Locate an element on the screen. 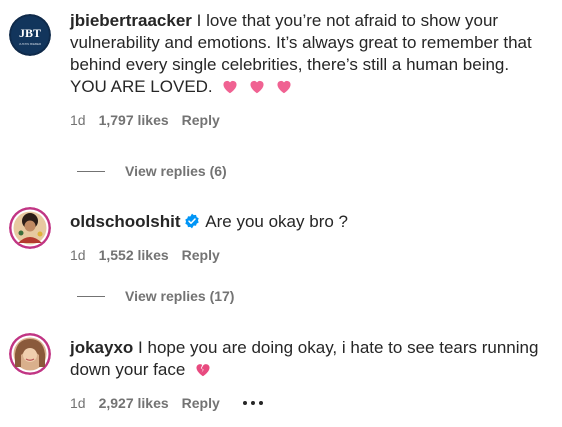 The height and width of the screenshot is (427, 562). verified-badge-icon is located at coordinates (191, 221).